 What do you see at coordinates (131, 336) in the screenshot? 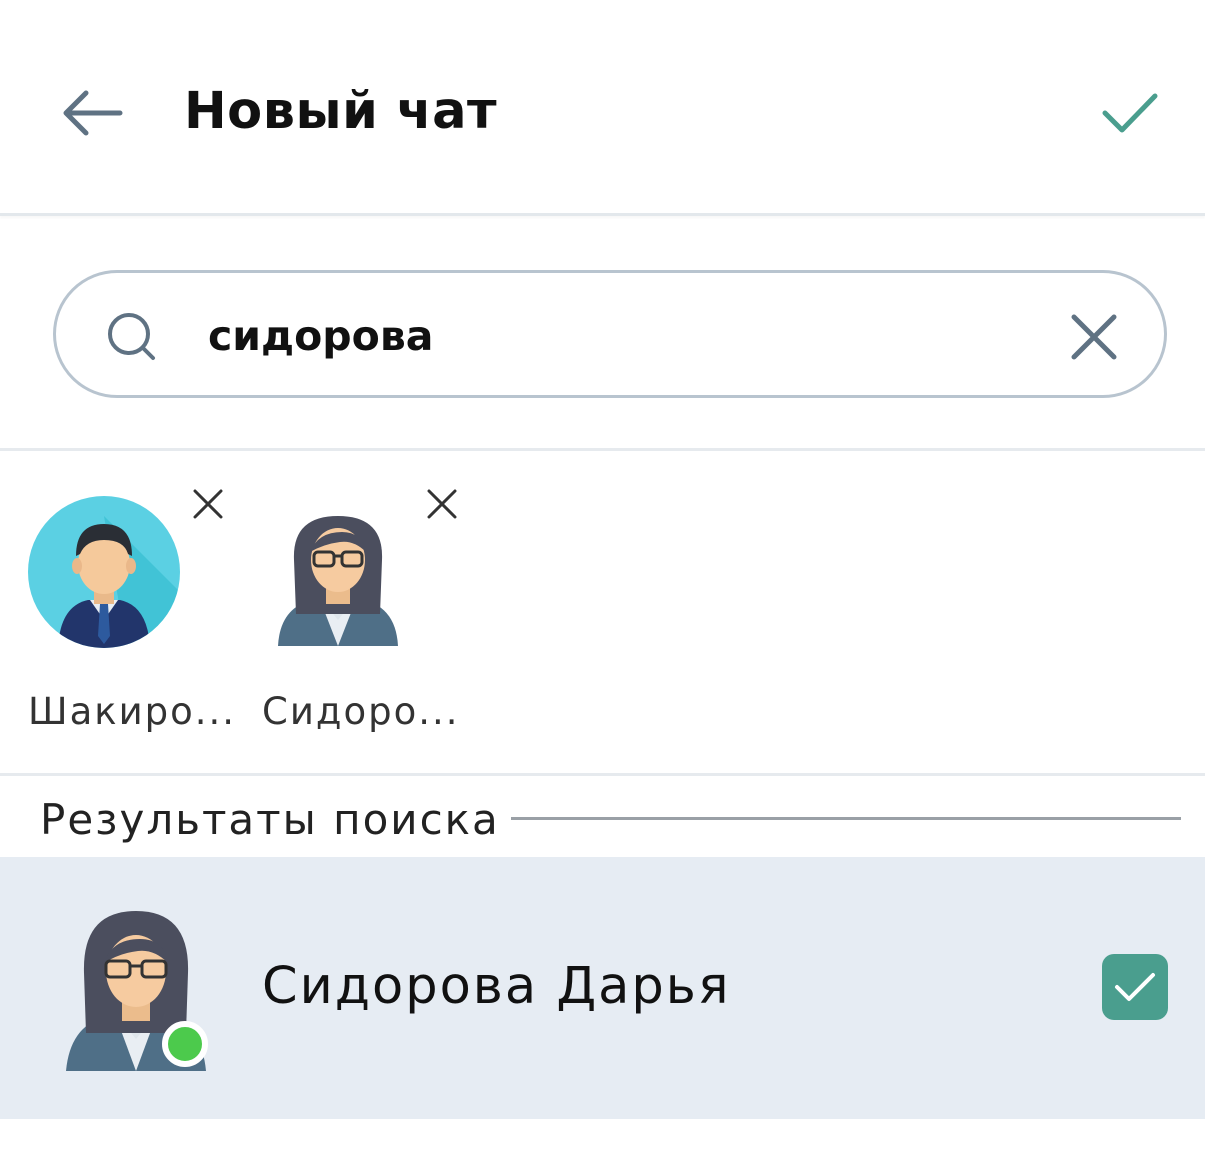
I see `search-icon` at bounding box center [131, 336].